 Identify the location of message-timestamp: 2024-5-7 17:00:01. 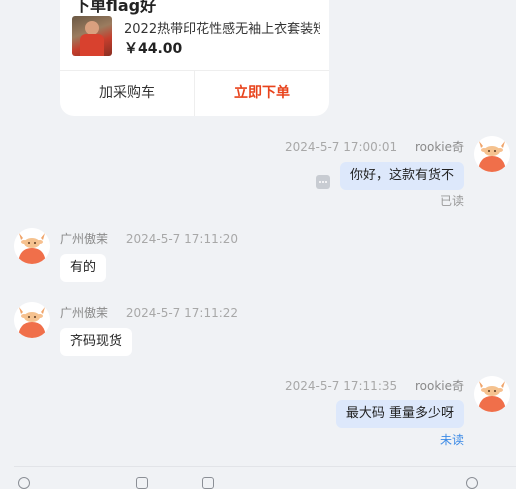
(341, 147).